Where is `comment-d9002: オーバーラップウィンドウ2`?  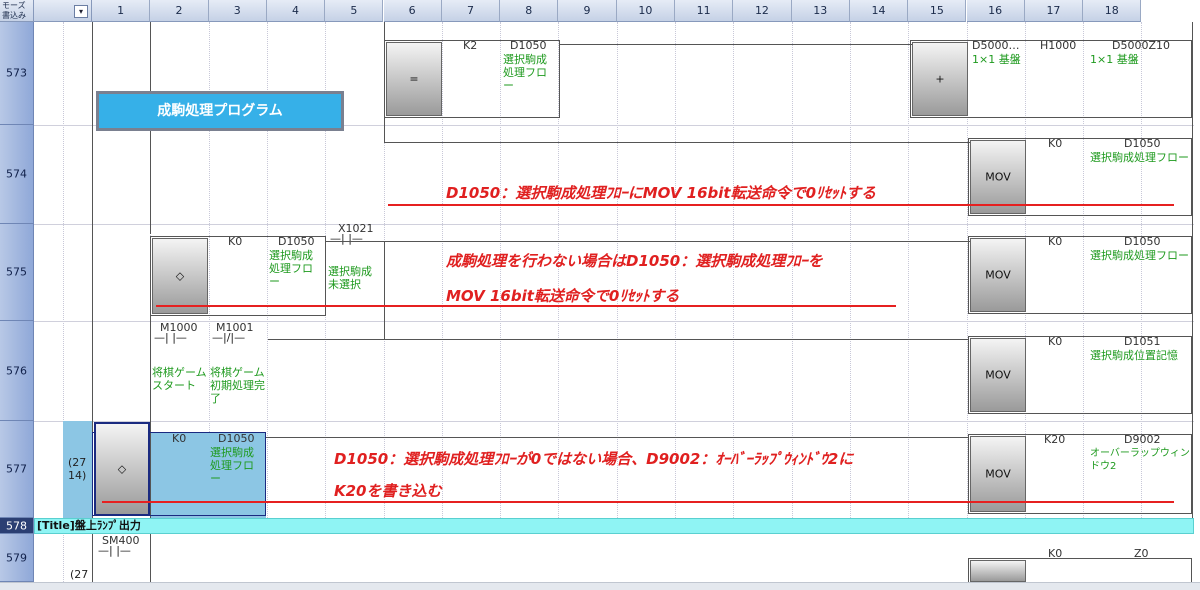
comment-d9002: オーバーラップウィンドウ2 is located at coordinates (1140, 460).